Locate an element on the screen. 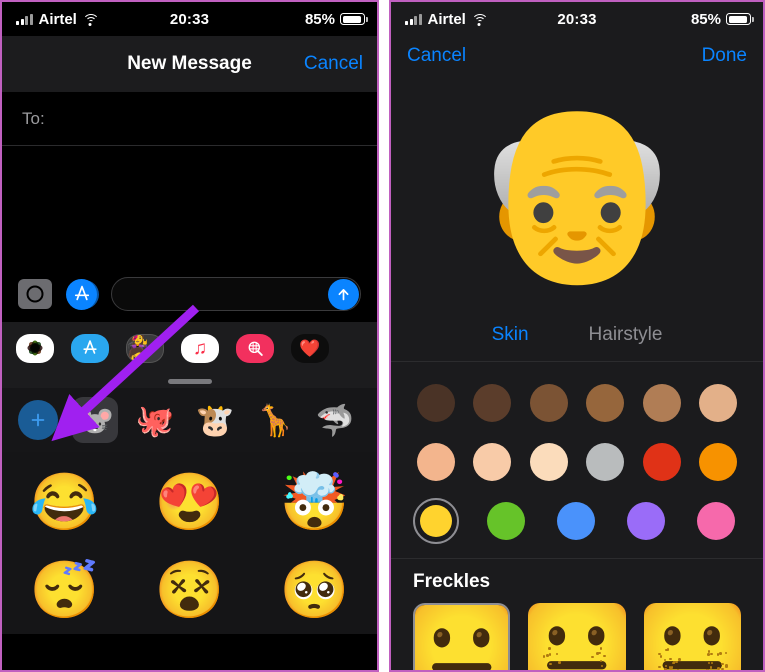 The width and height of the screenshot is (765, 672). photos-pinwheel-glyph is located at coordinates (35, 348).